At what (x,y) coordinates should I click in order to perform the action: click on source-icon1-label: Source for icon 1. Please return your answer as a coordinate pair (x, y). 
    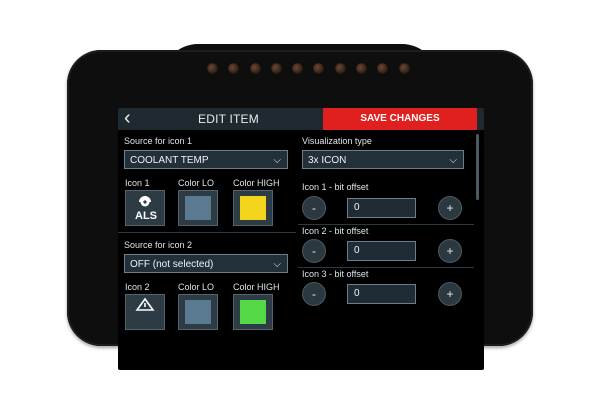
    Looking at the image, I should click on (158, 141).